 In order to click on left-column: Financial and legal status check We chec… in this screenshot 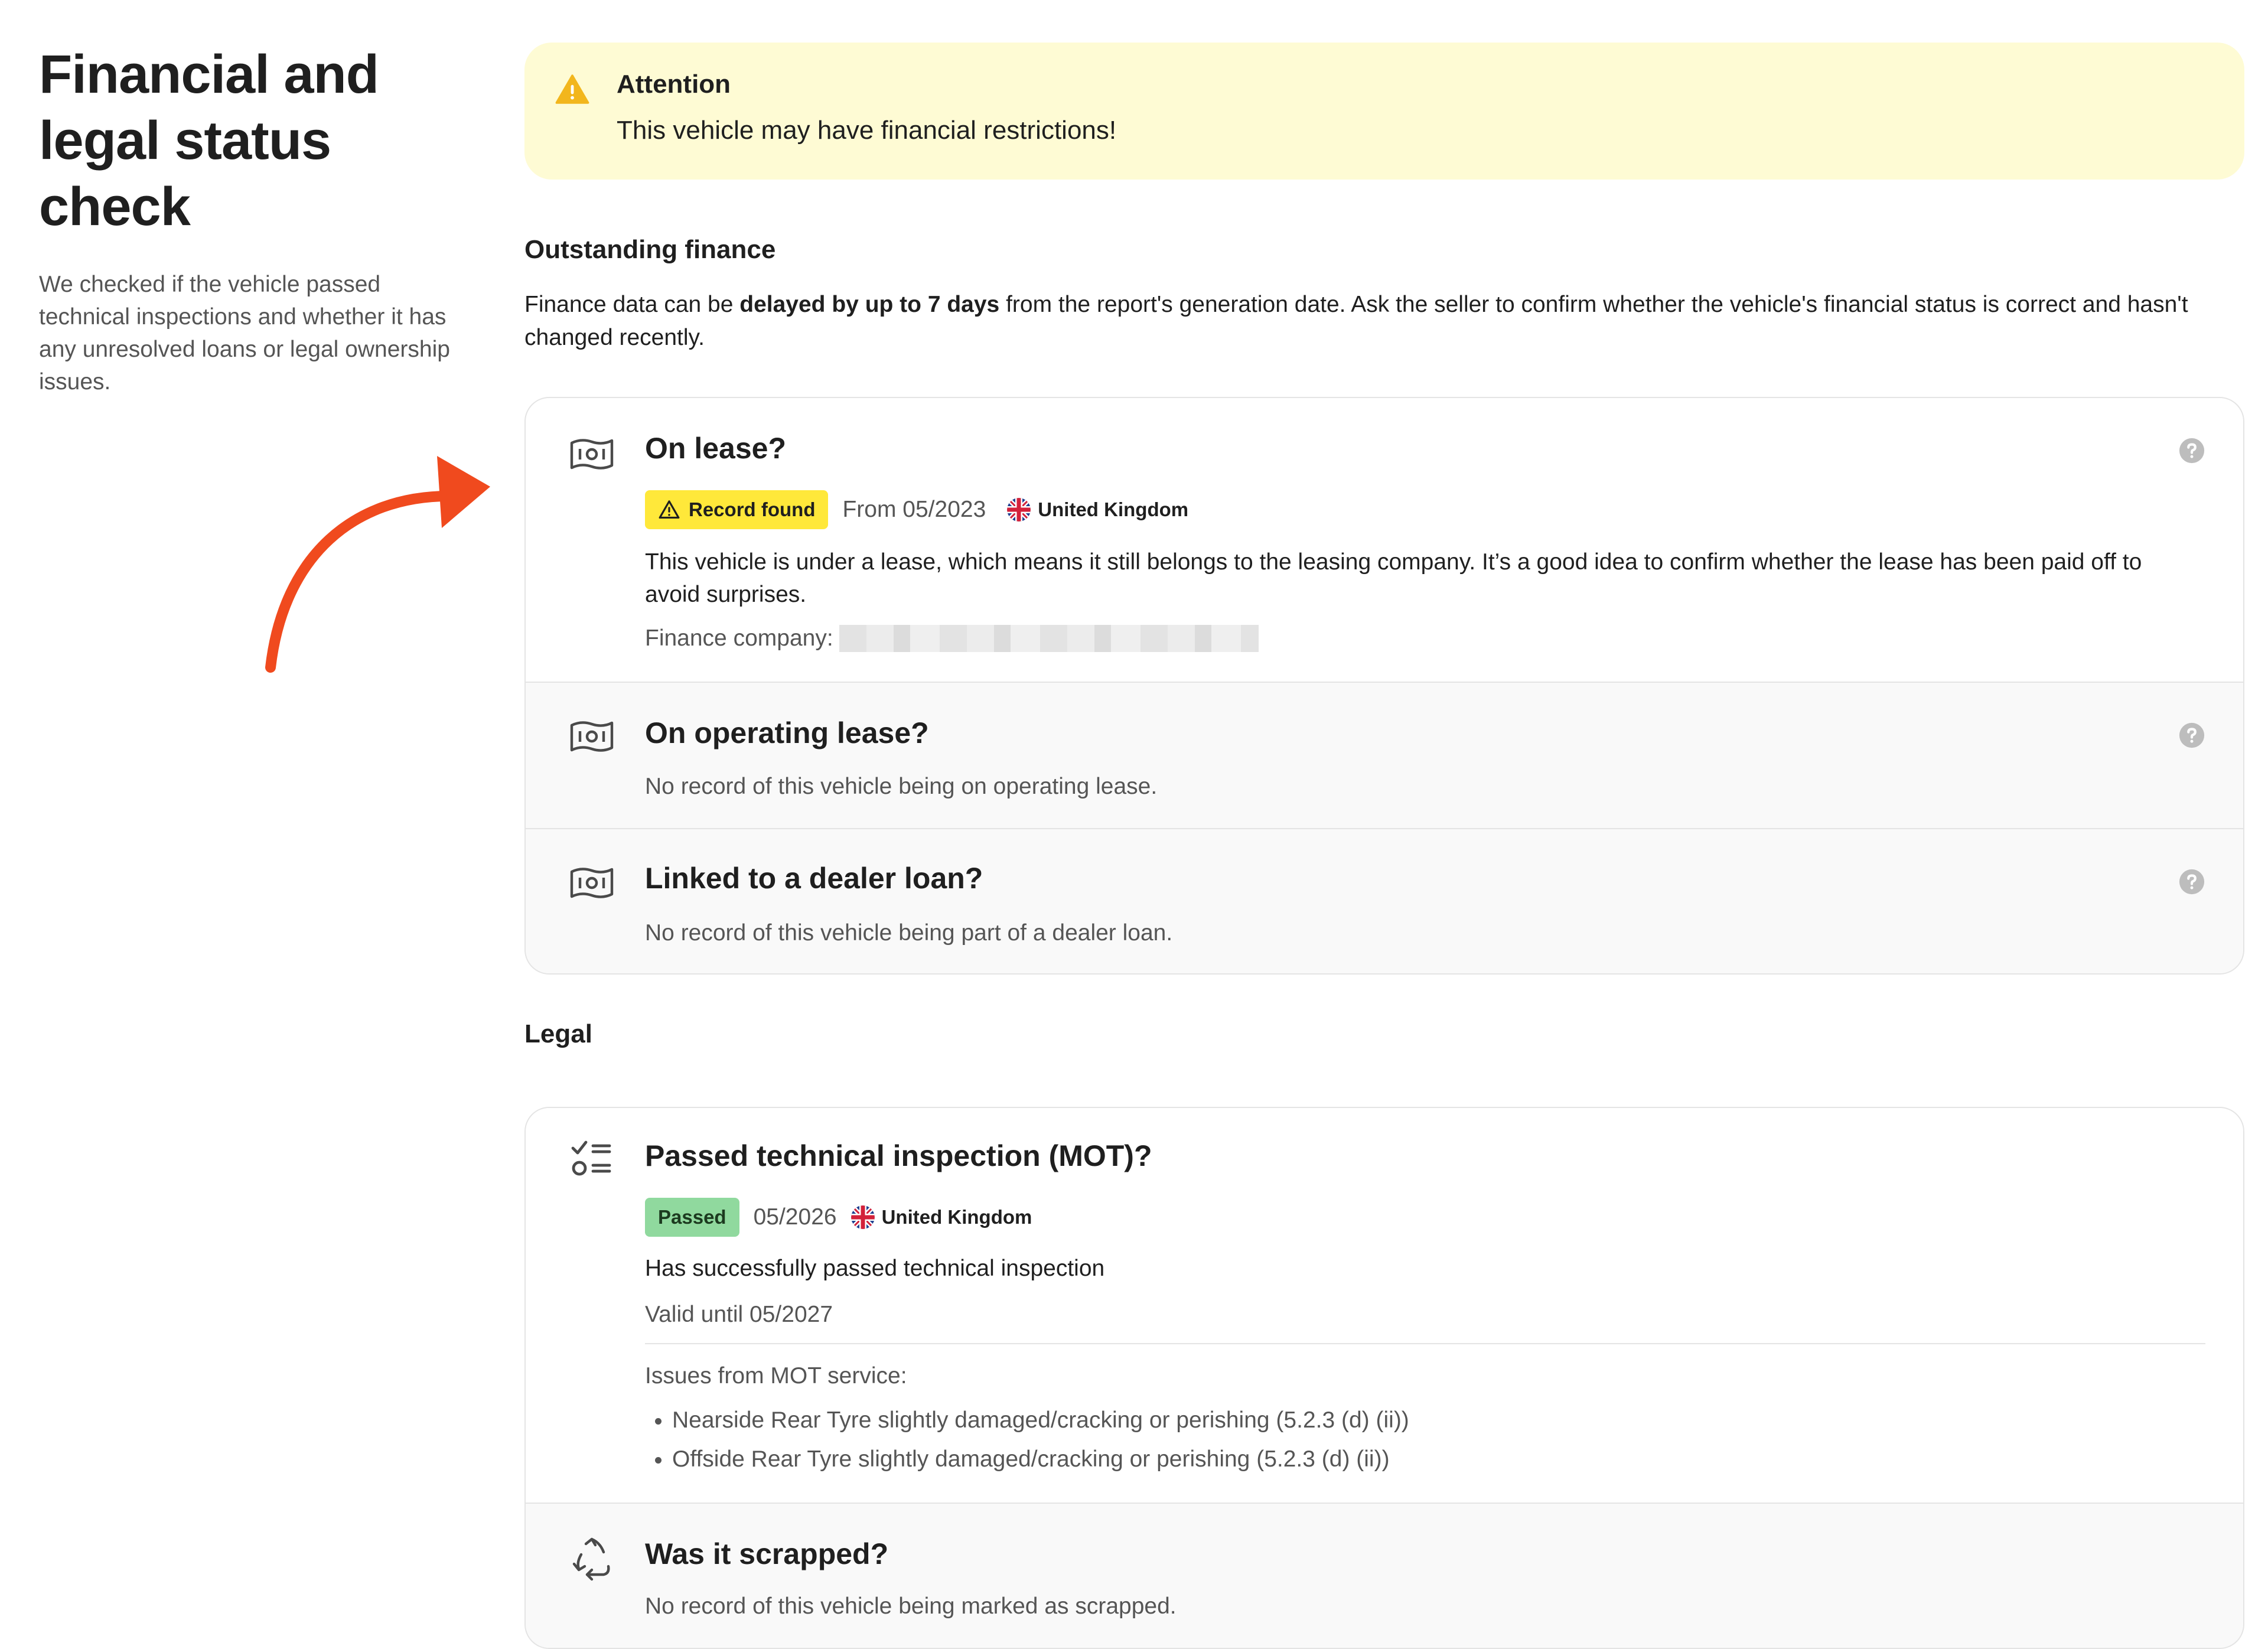, I will do `click(245, 219)`.